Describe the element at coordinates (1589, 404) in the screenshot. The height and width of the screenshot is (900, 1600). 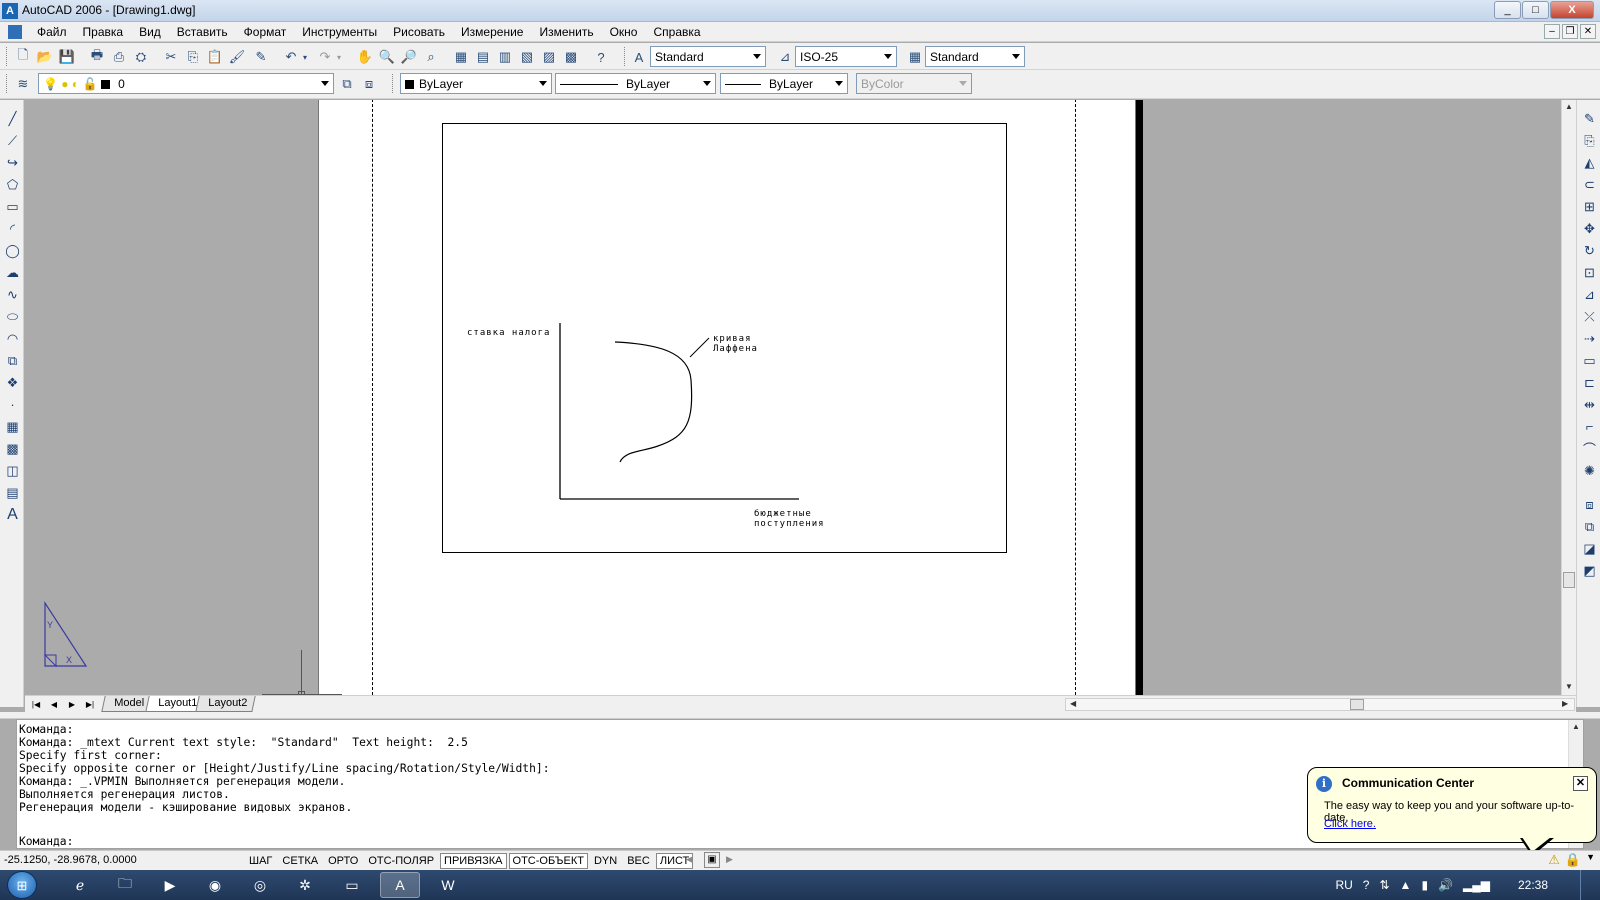
I see `join-icon: ⇹` at that location.